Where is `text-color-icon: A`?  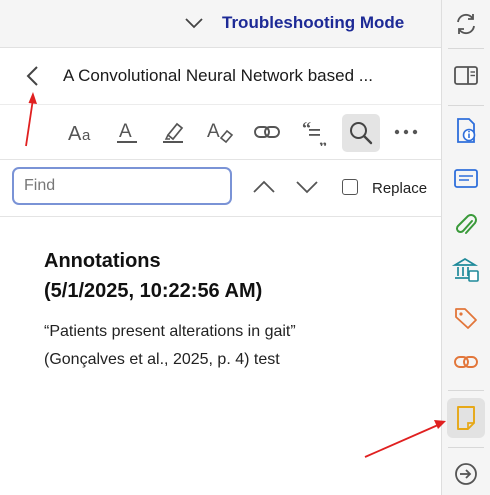
text-color-icon: A is located at coordinates (127, 132).